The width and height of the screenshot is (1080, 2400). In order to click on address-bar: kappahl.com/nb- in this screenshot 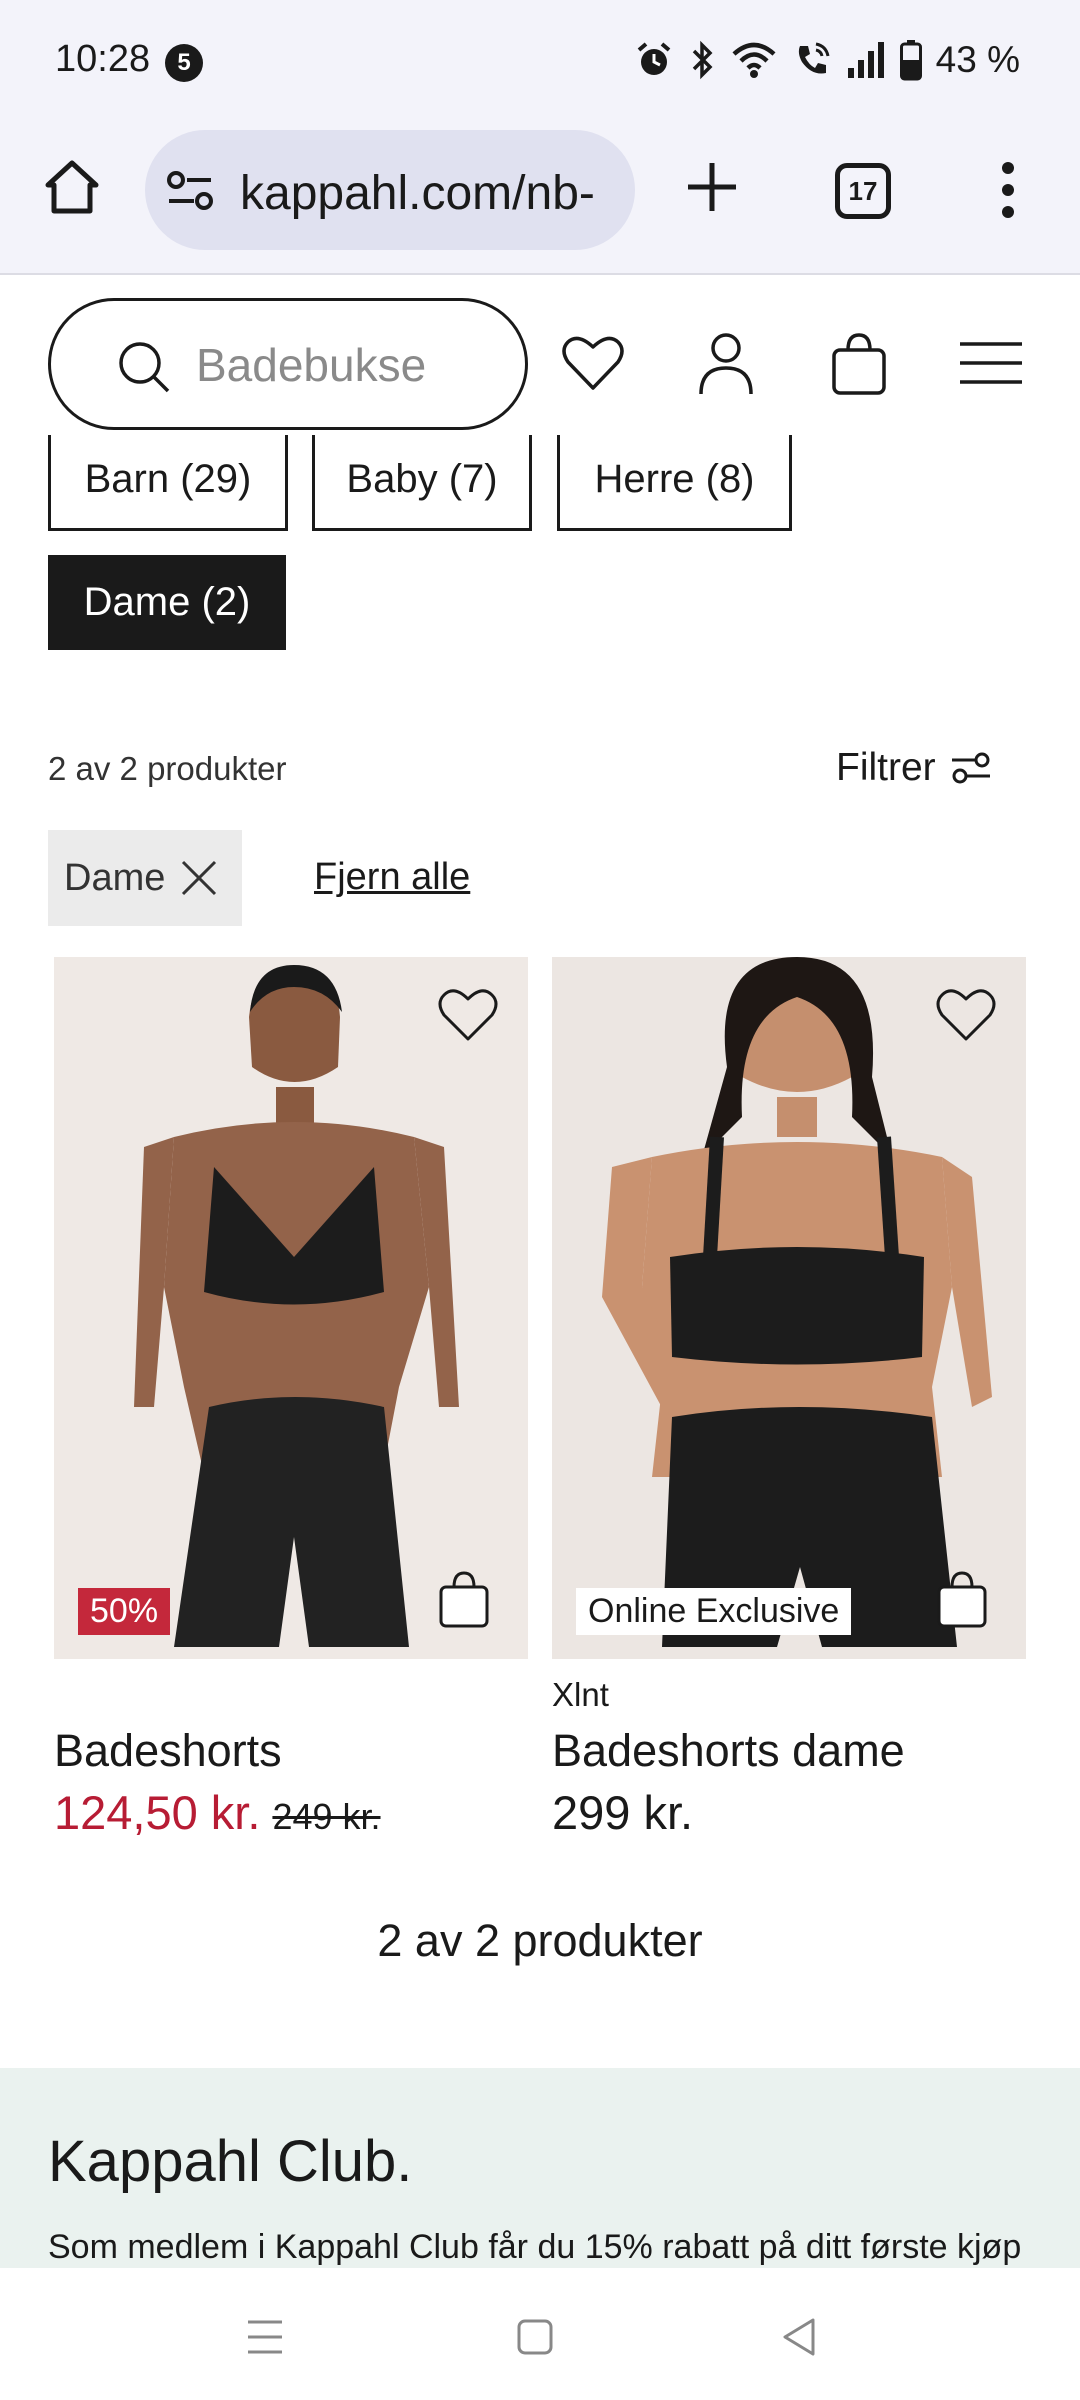, I will do `click(390, 190)`.